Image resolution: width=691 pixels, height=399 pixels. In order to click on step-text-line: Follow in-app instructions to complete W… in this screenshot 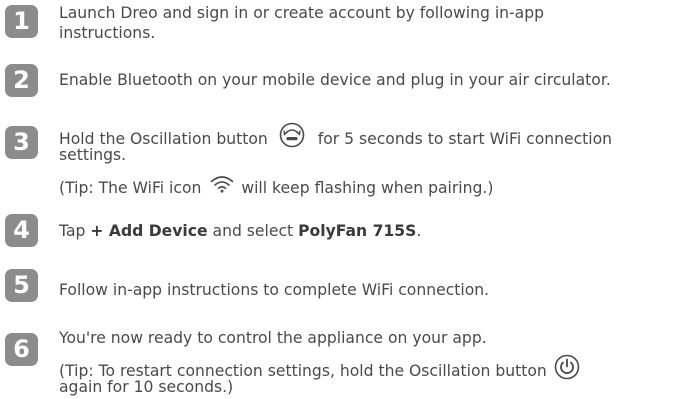, I will do `click(274, 290)`.